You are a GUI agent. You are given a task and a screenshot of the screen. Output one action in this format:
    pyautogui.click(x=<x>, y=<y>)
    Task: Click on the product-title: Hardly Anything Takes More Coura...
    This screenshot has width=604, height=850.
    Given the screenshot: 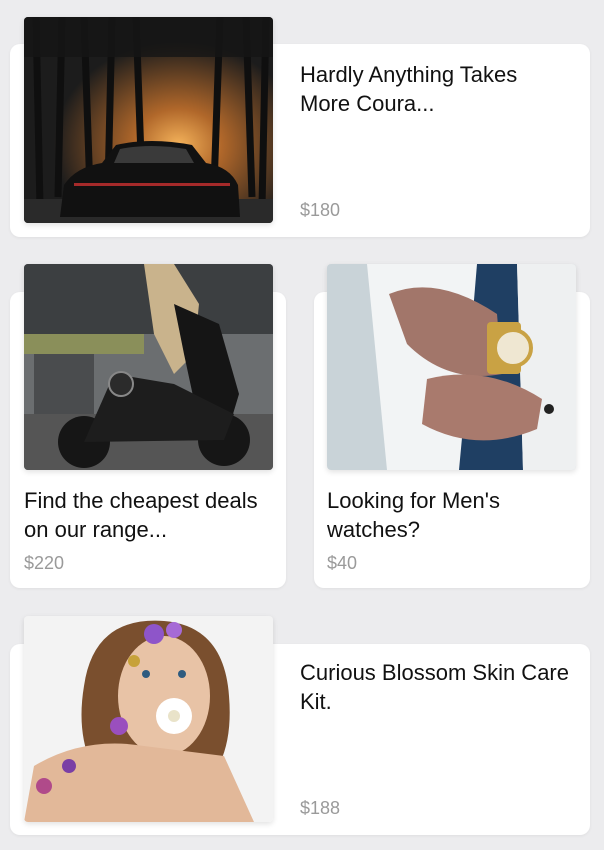 What is the action you would take?
    pyautogui.click(x=435, y=89)
    